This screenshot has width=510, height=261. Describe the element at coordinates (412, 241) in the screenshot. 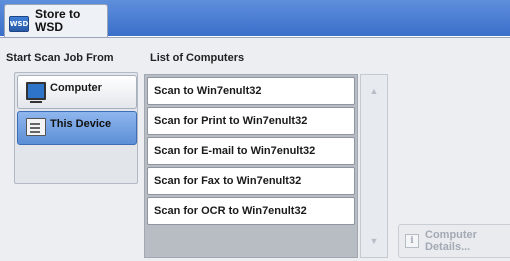

I see `info-icon: i` at that location.